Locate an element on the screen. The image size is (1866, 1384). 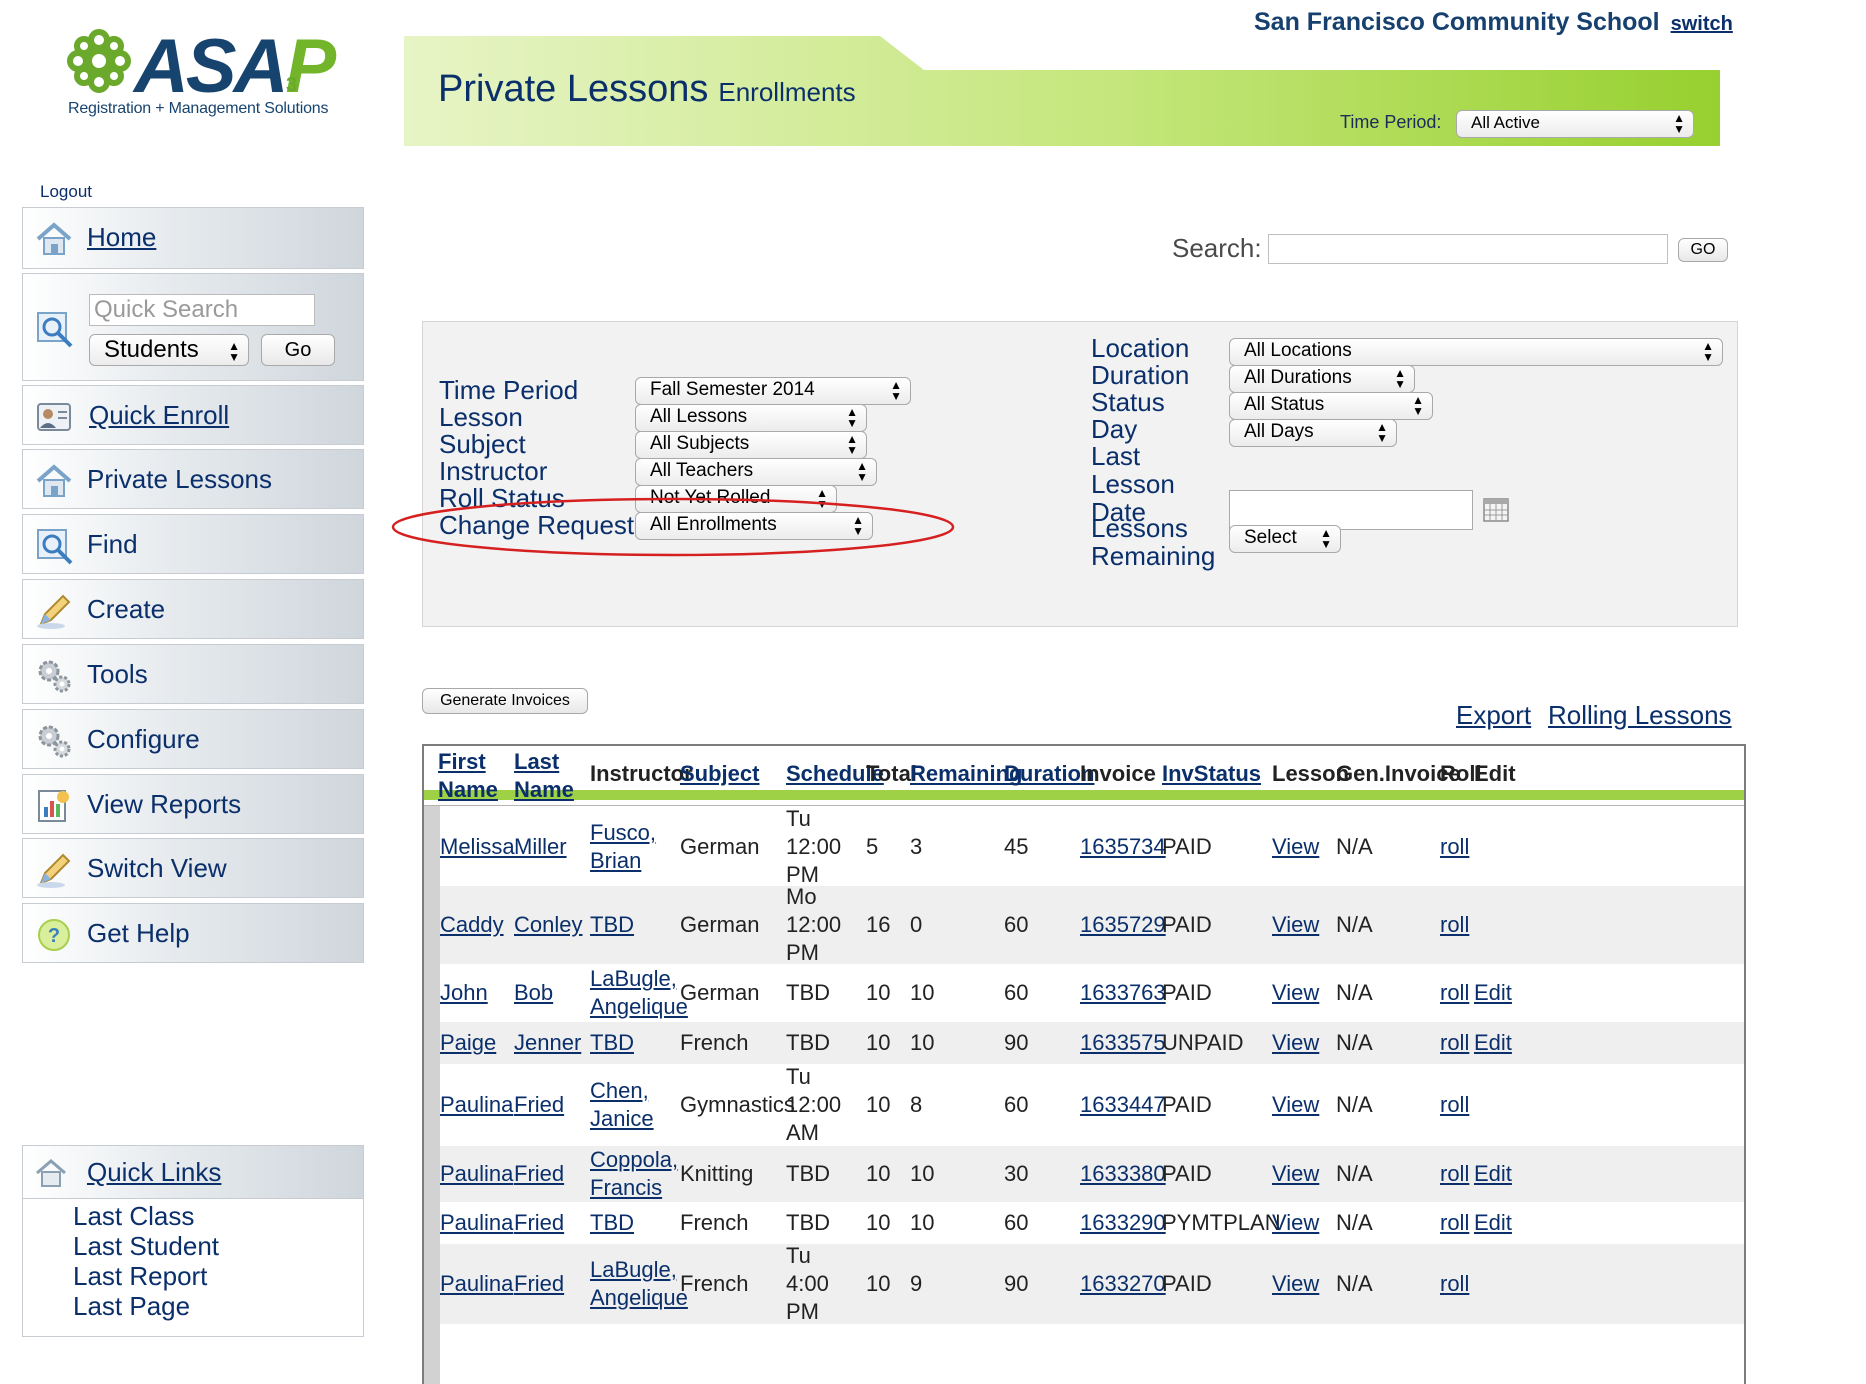
cell-invoice: 1635734 is located at coordinates (1123, 847).